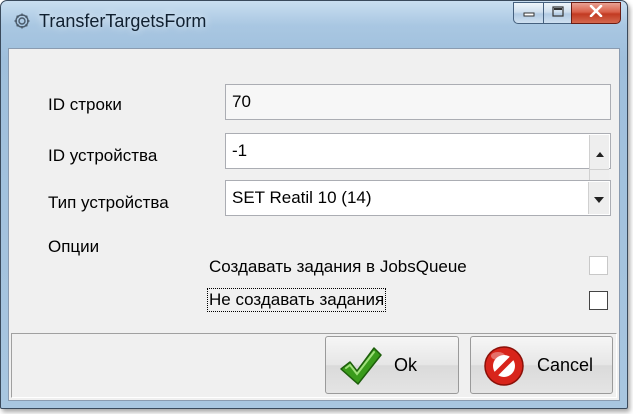 The image size is (633, 414). I want to click on maximize-button, so click(557, 13).